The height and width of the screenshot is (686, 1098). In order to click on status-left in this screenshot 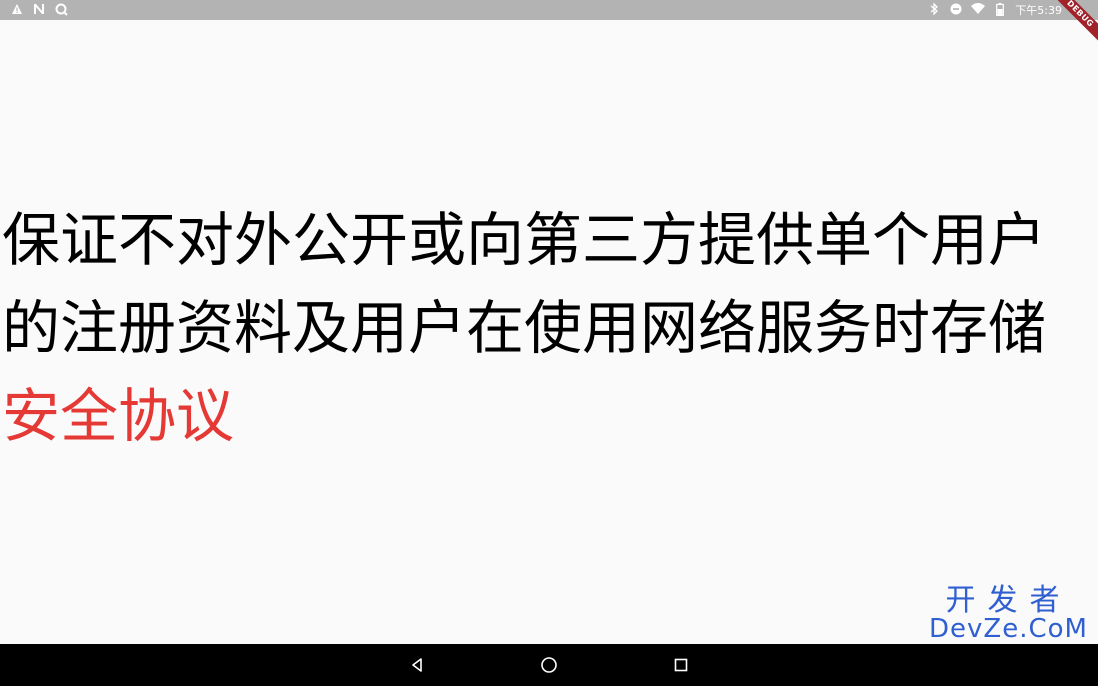, I will do `click(39, 10)`.